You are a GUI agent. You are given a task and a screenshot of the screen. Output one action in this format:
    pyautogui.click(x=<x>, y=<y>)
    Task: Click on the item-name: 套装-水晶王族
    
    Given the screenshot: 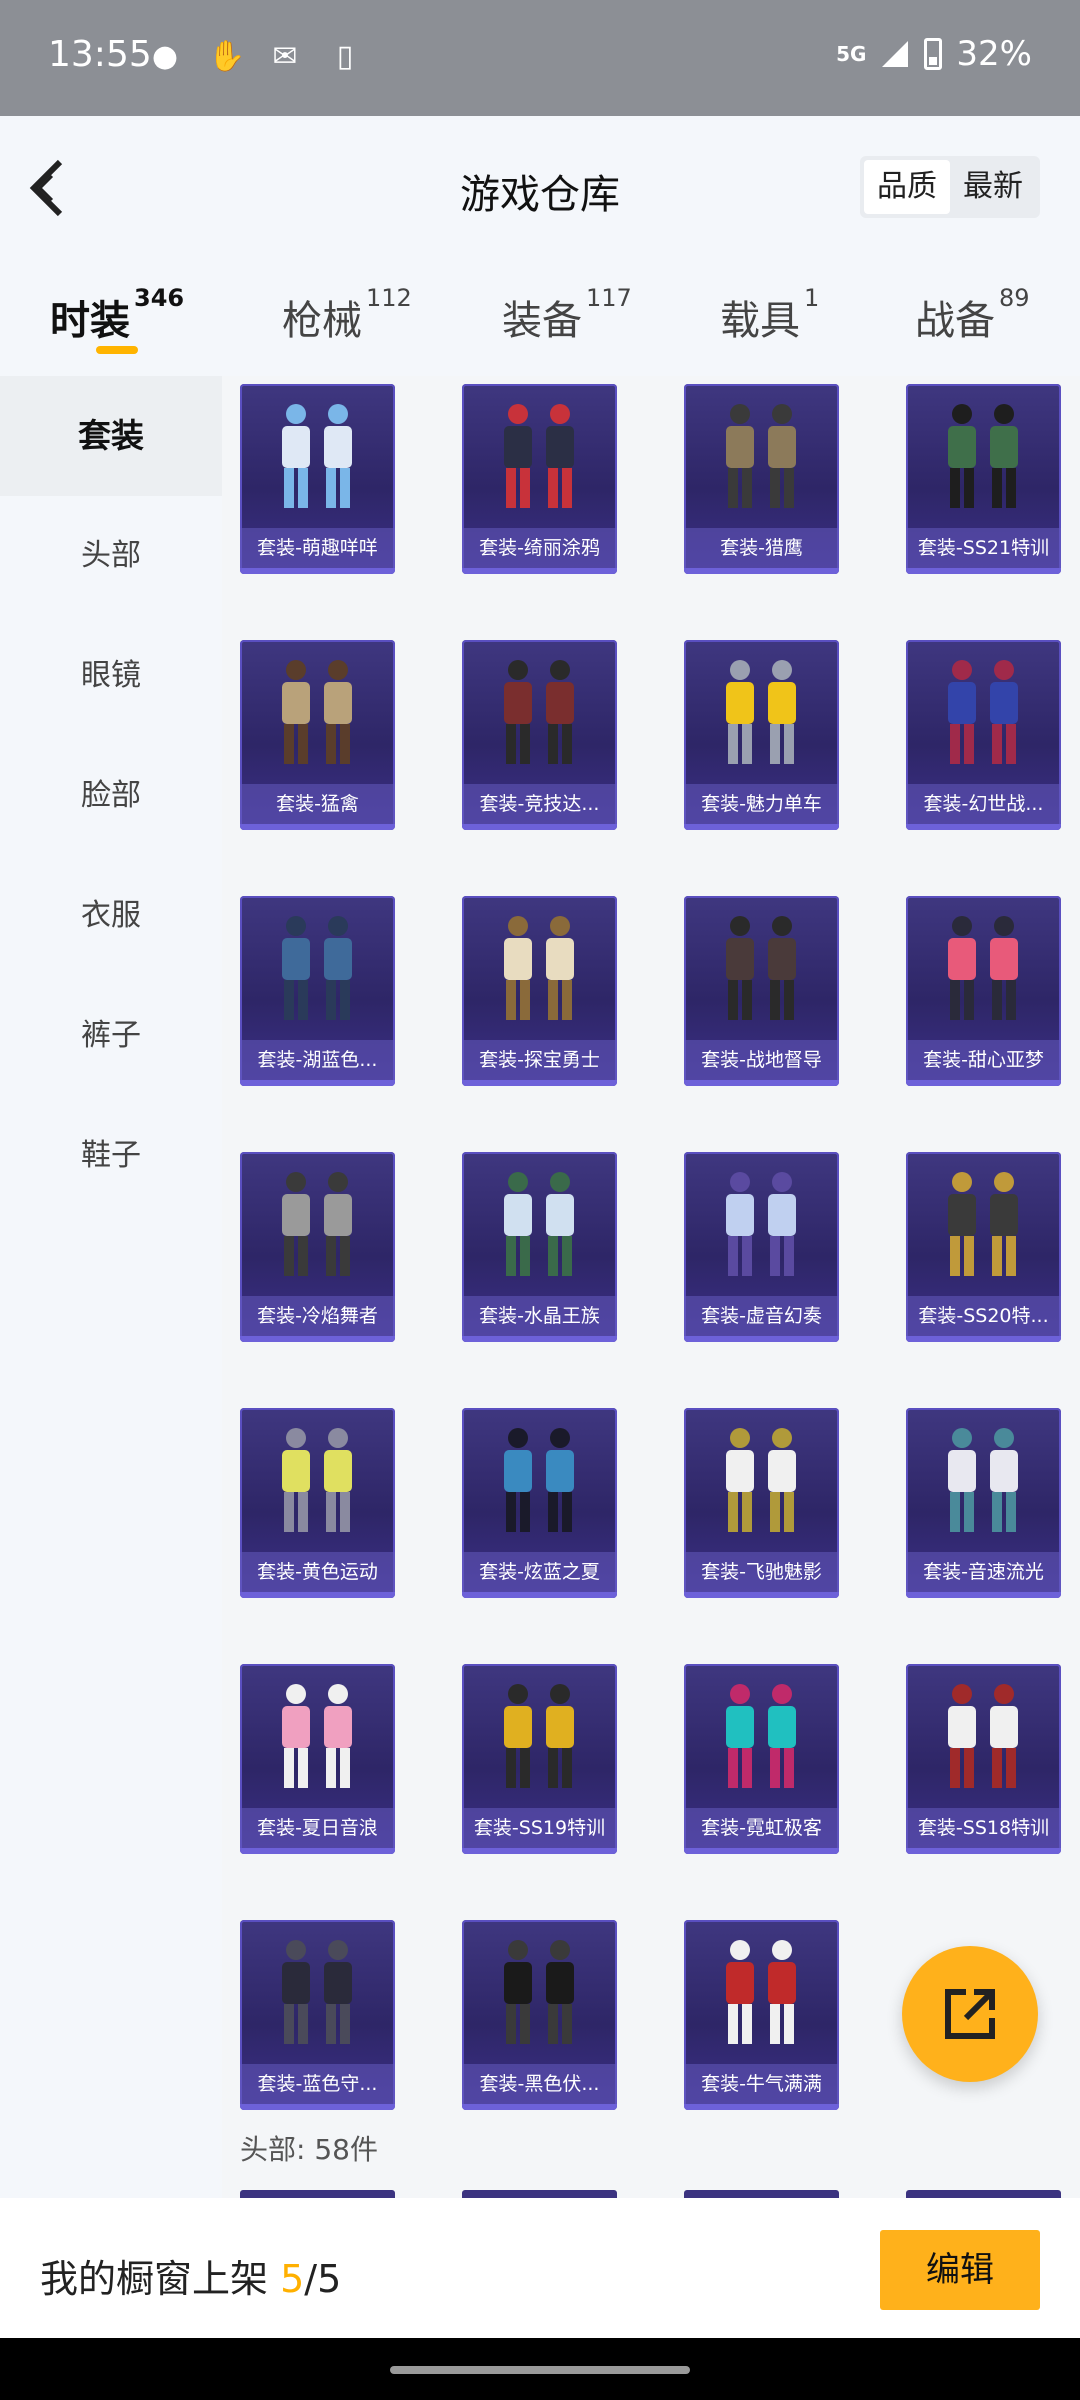 What is the action you would take?
    pyautogui.click(x=539, y=1316)
    